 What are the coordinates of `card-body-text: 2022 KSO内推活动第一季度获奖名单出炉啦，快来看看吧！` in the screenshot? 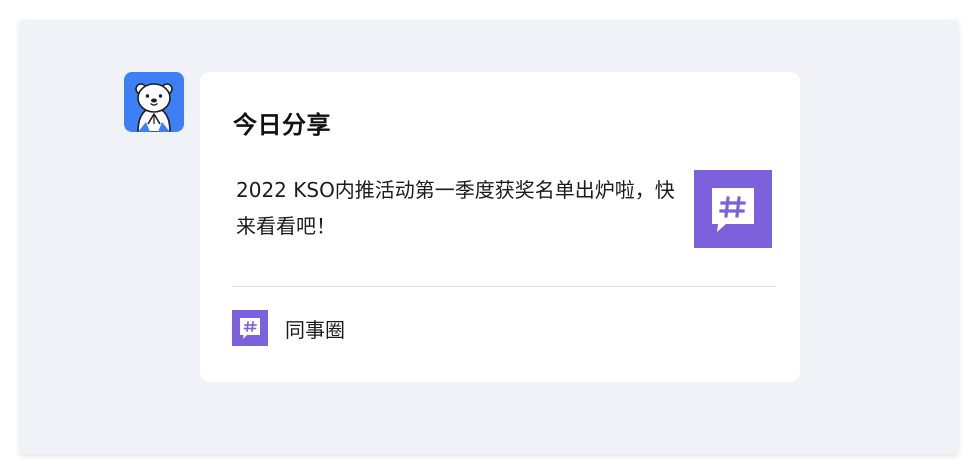 It's located at (455, 208).